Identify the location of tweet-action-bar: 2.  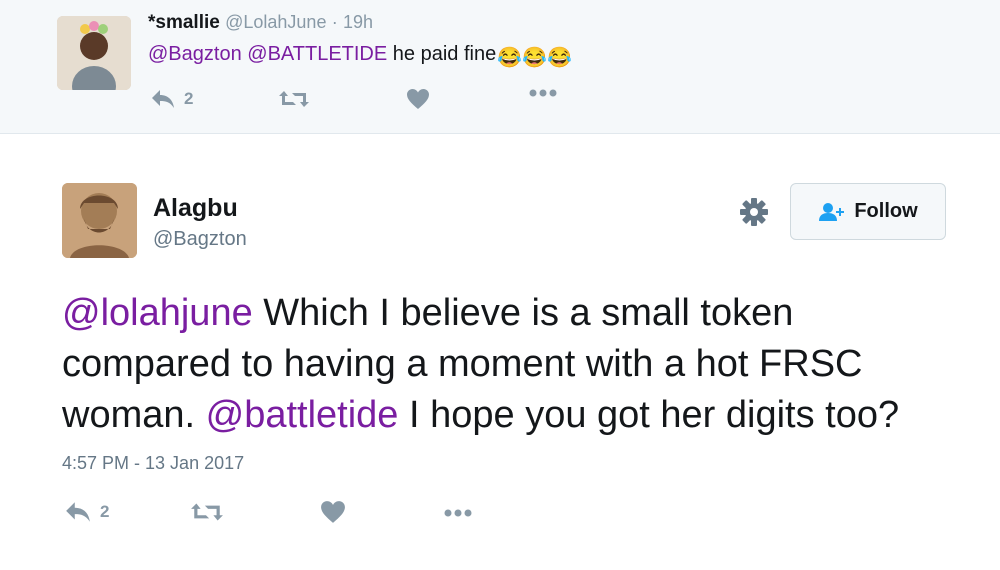
(282, 515).